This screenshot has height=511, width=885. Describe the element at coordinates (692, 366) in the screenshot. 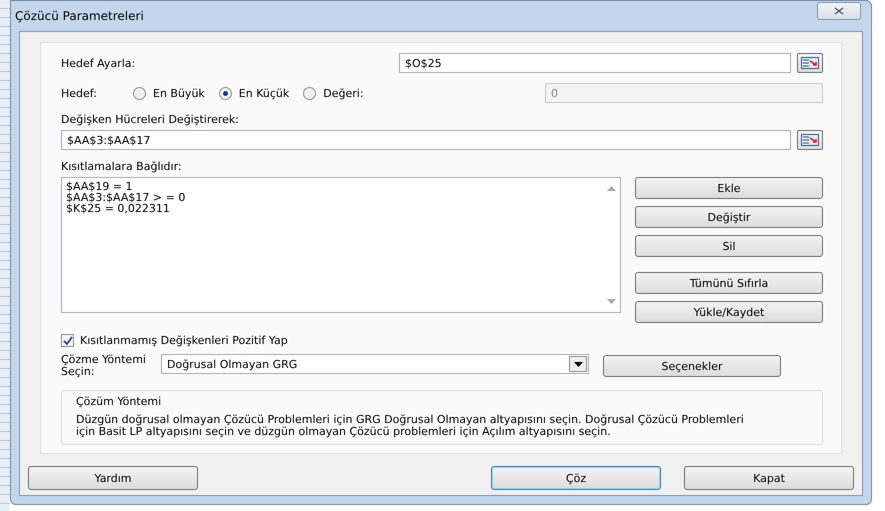

I see `options-button: Seçenekler` at that location.